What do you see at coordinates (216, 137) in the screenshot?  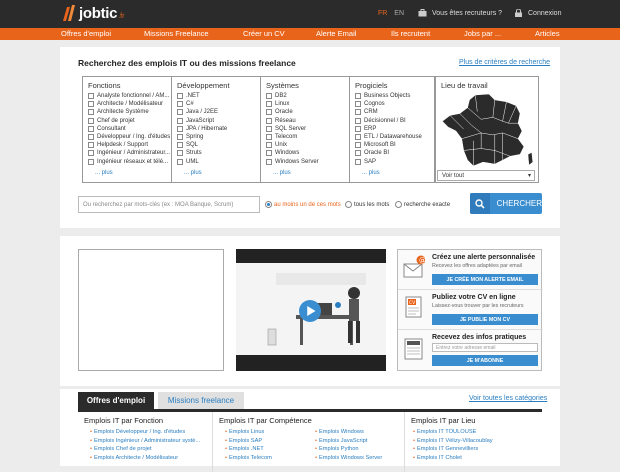 I see `checkbox-item: Spring` at bounding box center [216, 137].